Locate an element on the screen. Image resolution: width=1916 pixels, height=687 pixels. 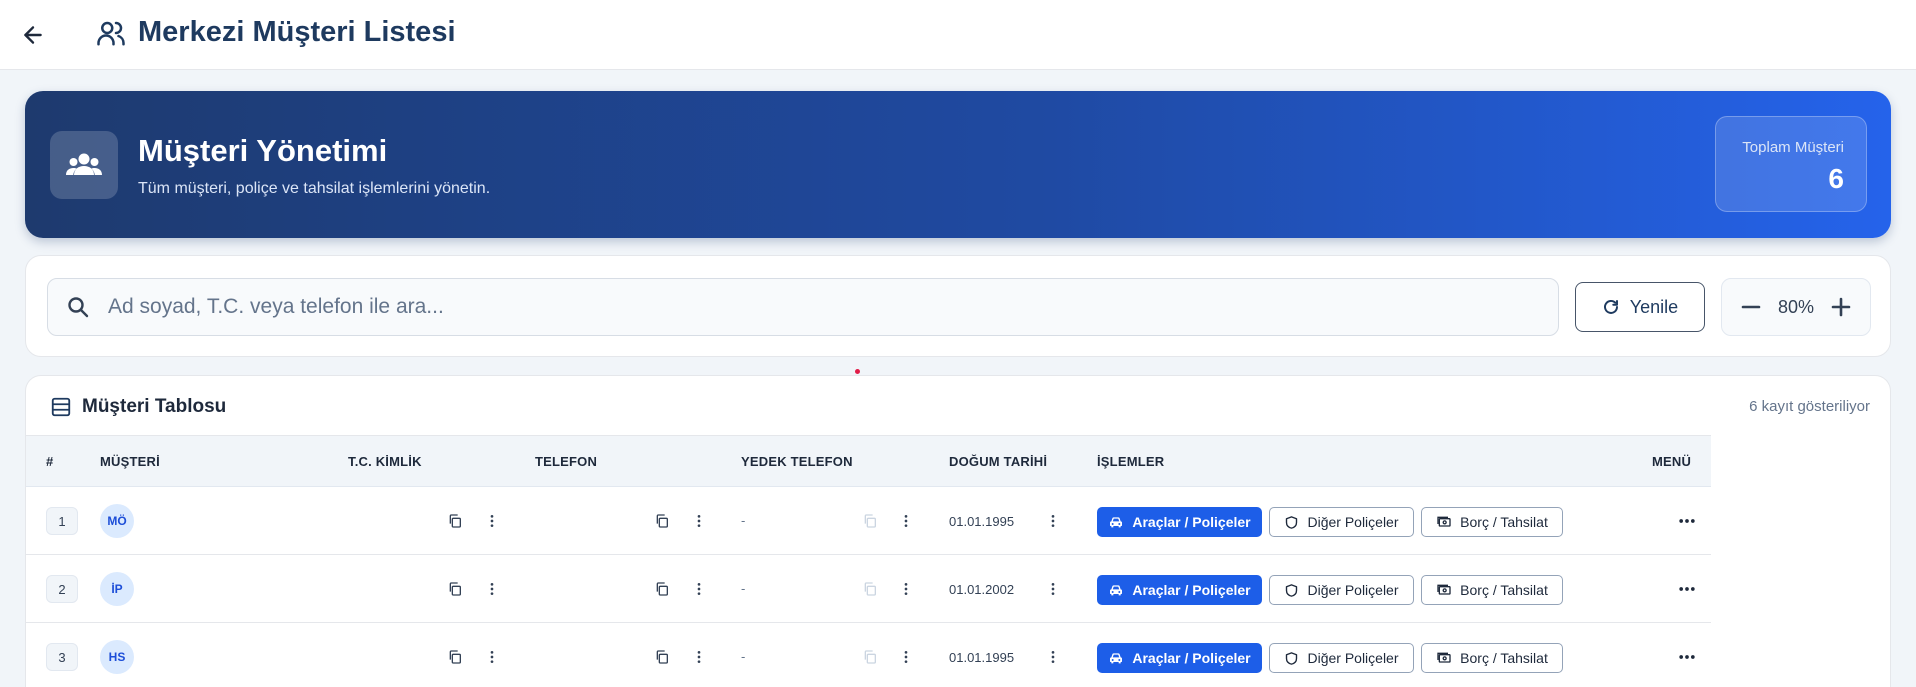
total-customers-card: Toplam Müşteri 6 is located at coordinates (1791, 164).